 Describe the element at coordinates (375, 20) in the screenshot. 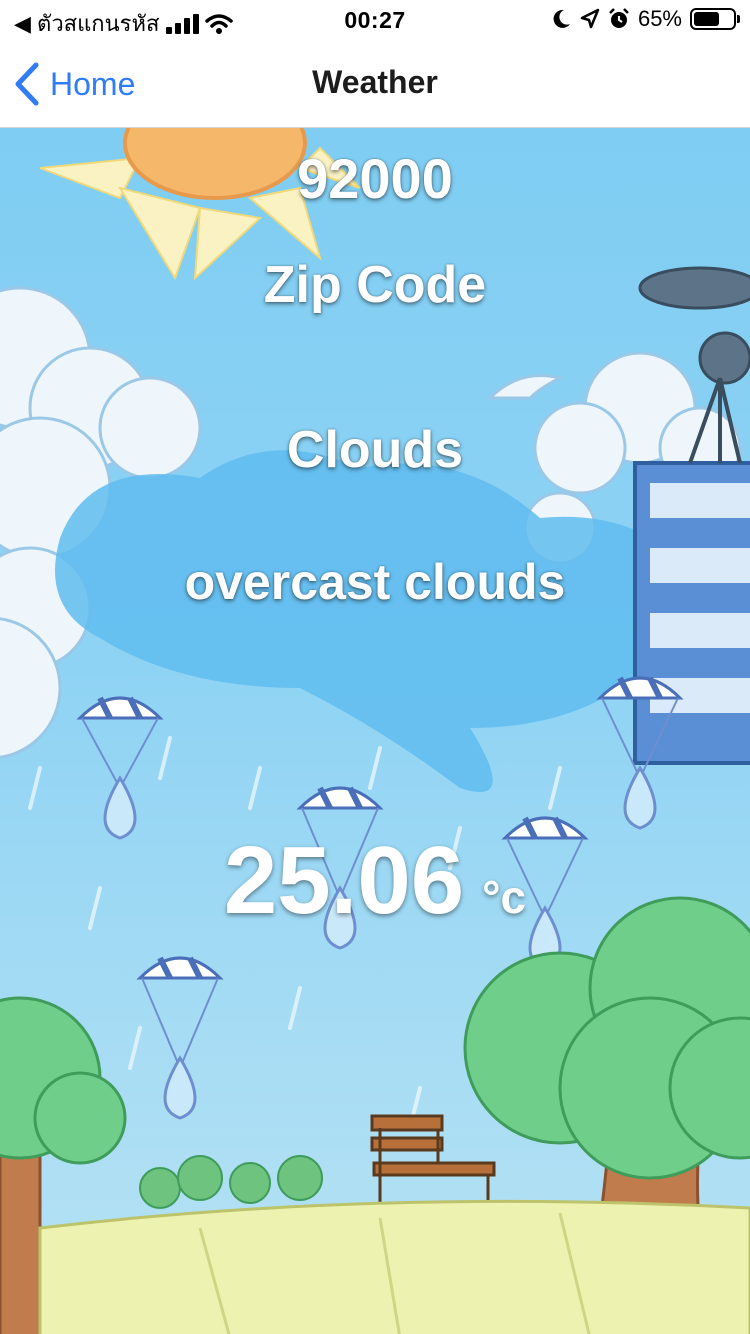

I see `status-bar: ◀ ตัวสแกนรหัส 00:27 65%` at that location.